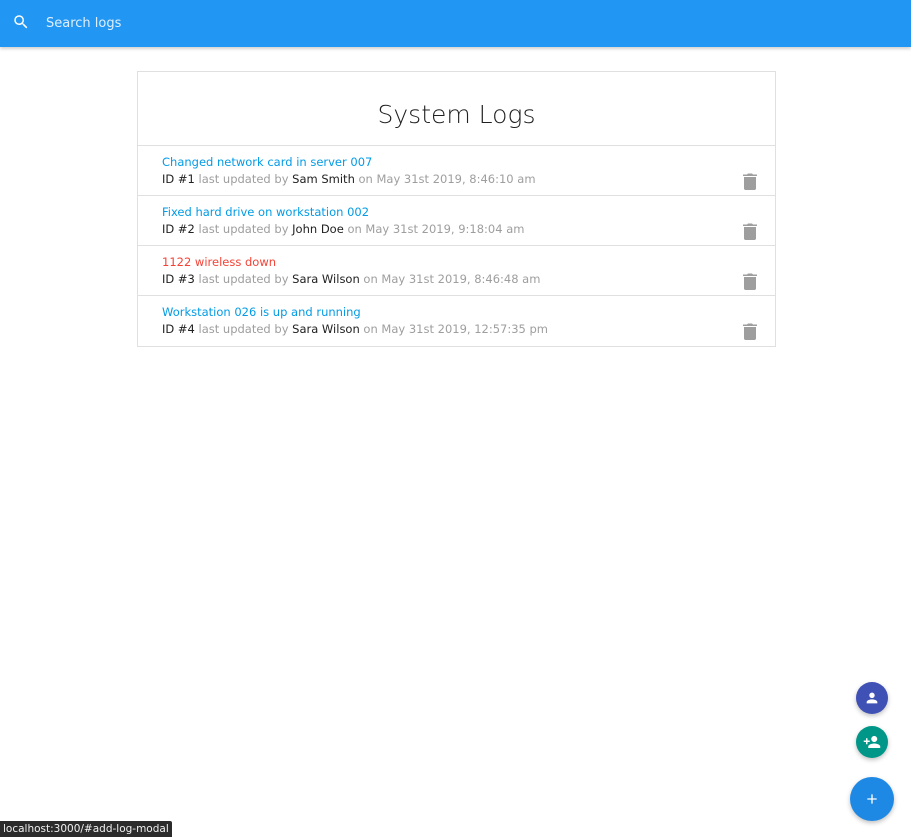  I want to click on add-tech-button, so click(872, 742).